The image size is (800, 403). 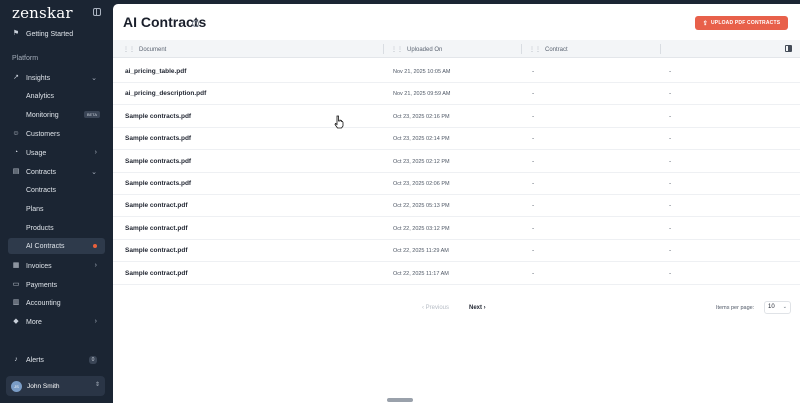 I want to click on sidebar-item-contracts: ▤ Contracts ⌄, so click(x=56, y=172).